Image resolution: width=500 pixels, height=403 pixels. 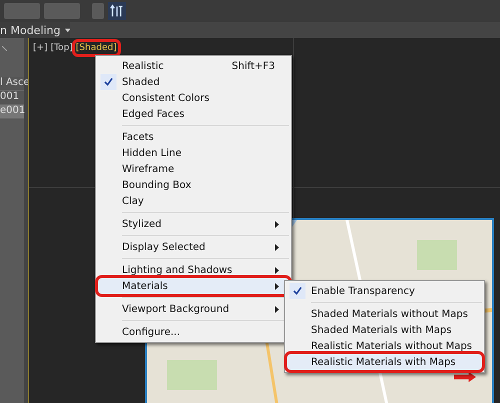 I want to click on menu-item: Hidden Line, so click(x=193, y=153).